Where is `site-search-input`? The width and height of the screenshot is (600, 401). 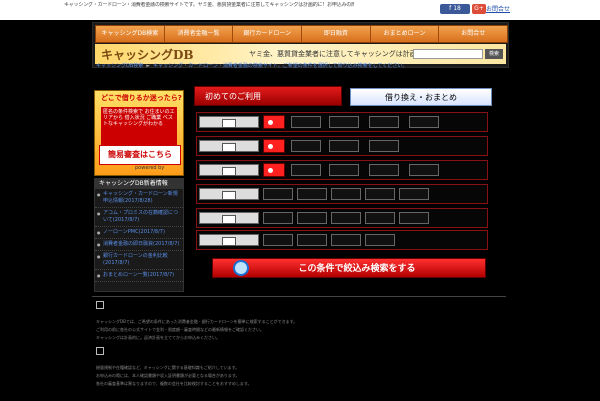 site-search-input is located at coordinates (448, 54).